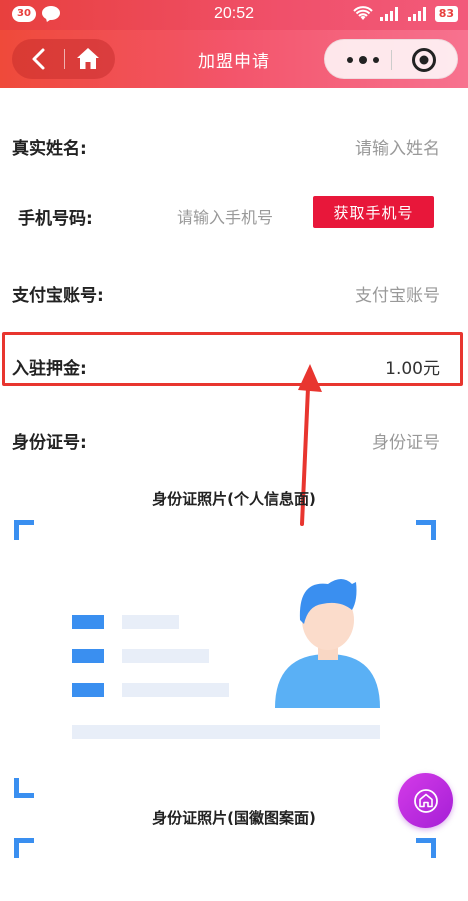 The width and height of the screenshot is (468, 901). Describe the element at coordinates (225, 216) in the screenshot. I see `phone-input: 请输入手机号` at that location.